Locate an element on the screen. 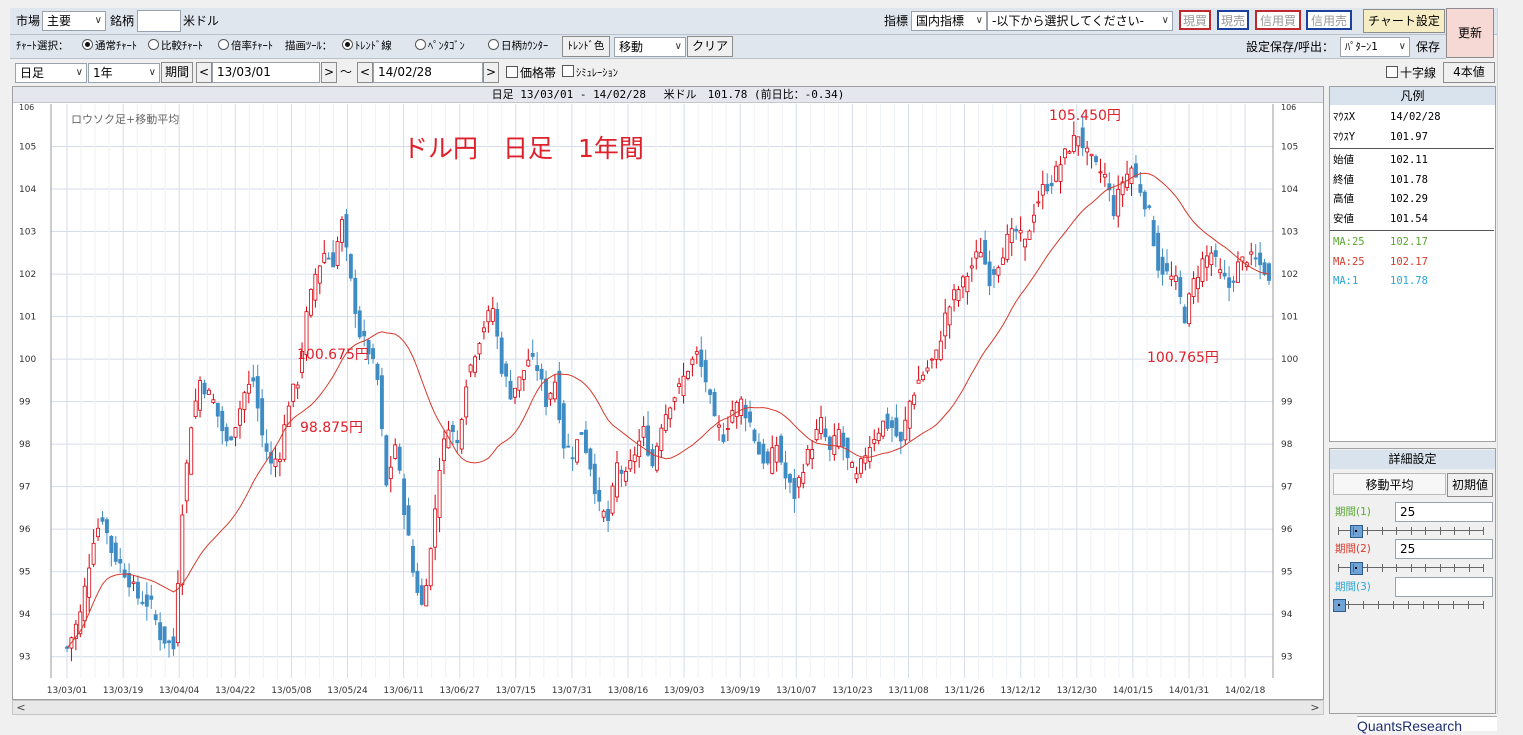  x-tick-label: 13/11/08 is located at coordinates (908, 691).